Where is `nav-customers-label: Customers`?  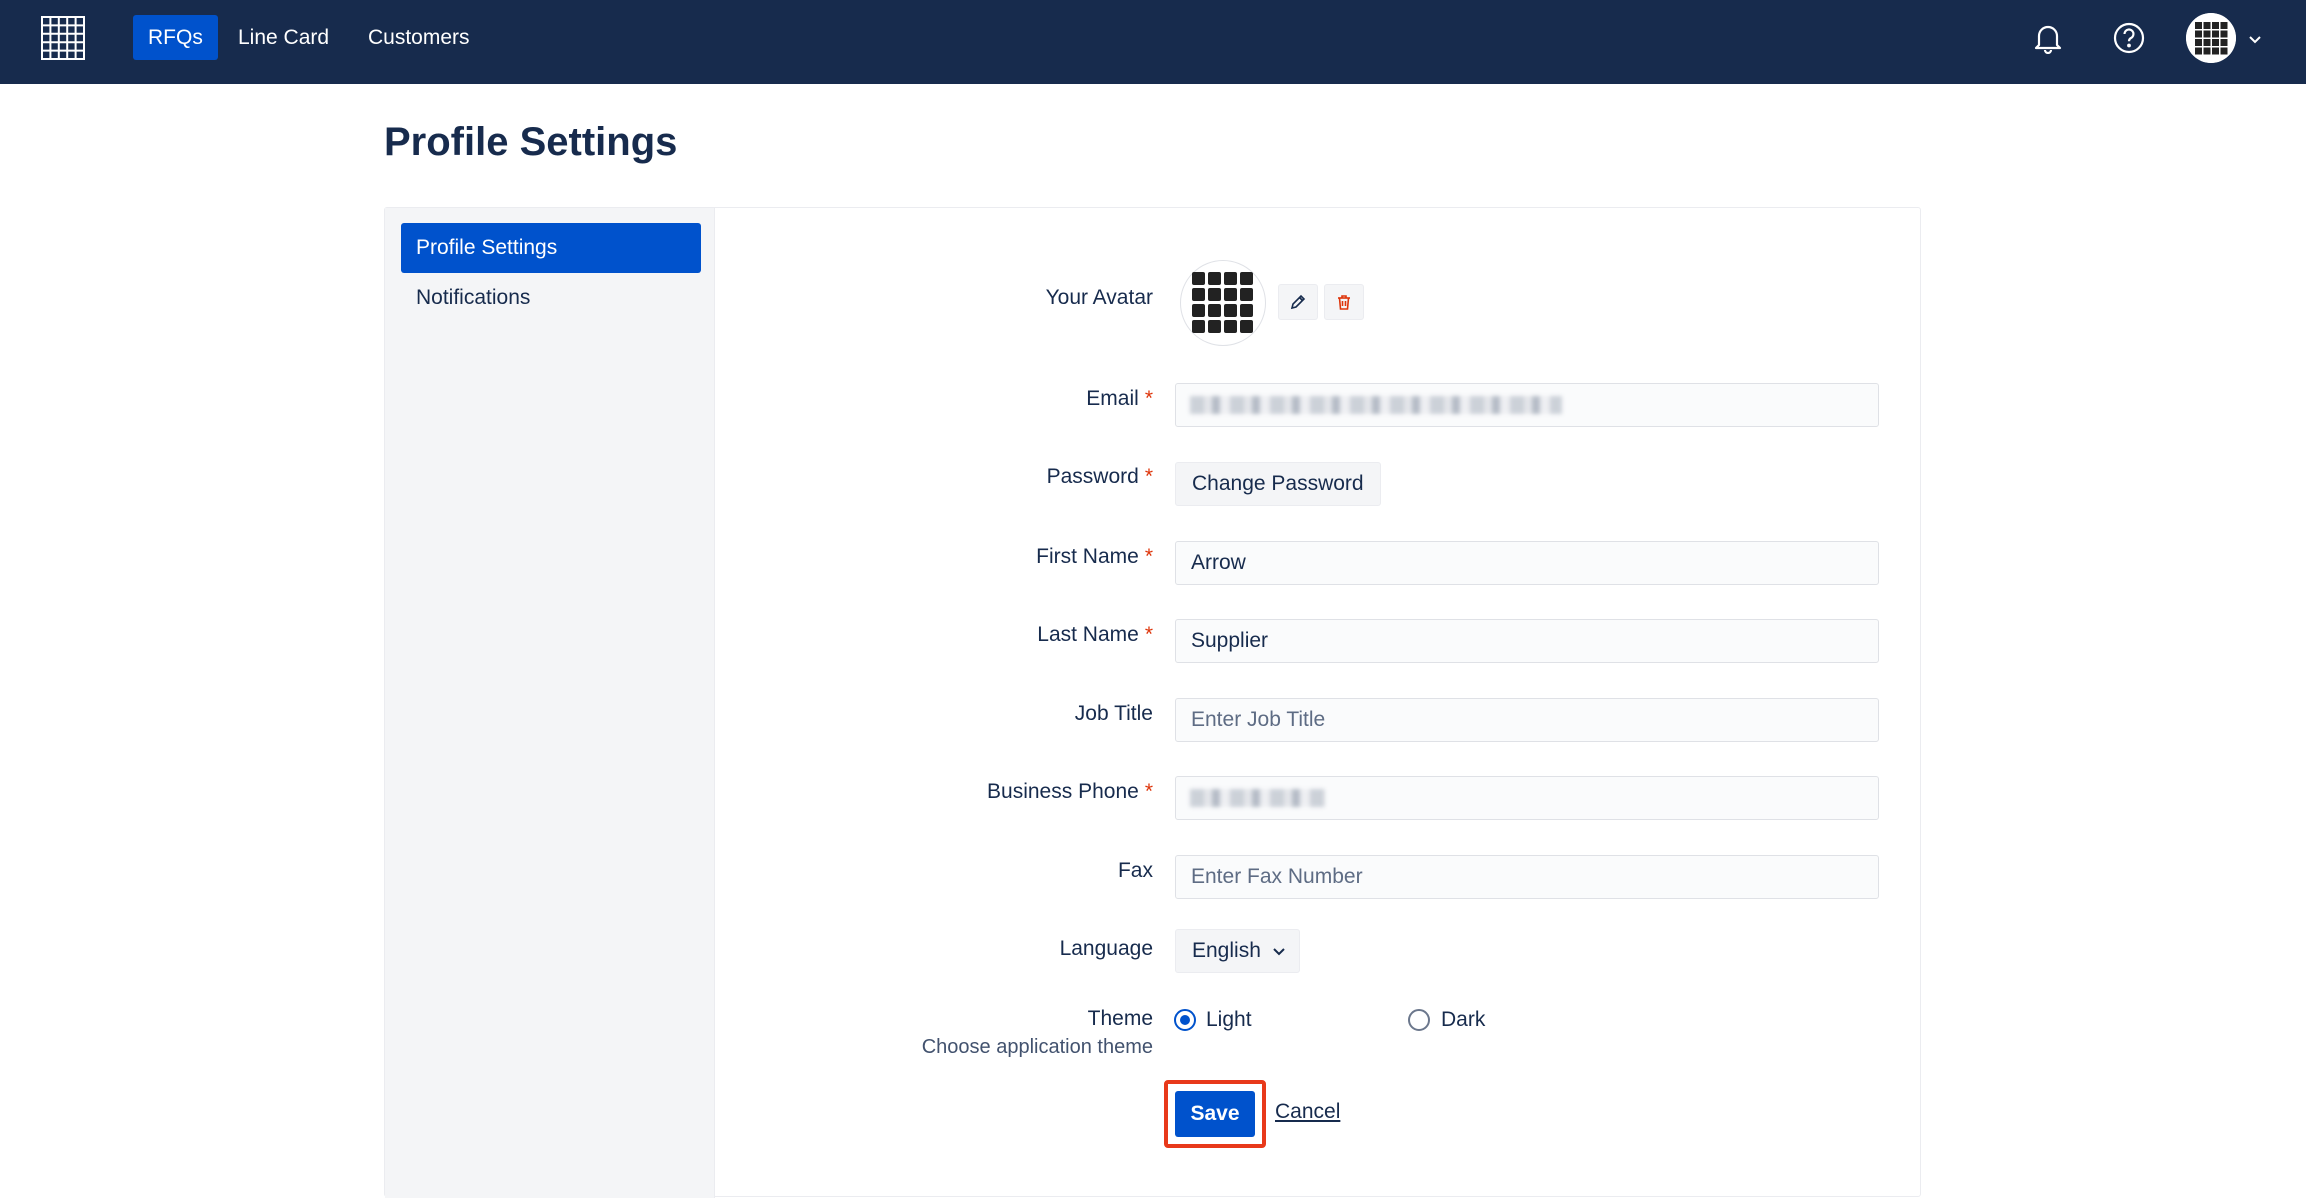 nav-customers-label: Customers is located at coordinates (419, 37).